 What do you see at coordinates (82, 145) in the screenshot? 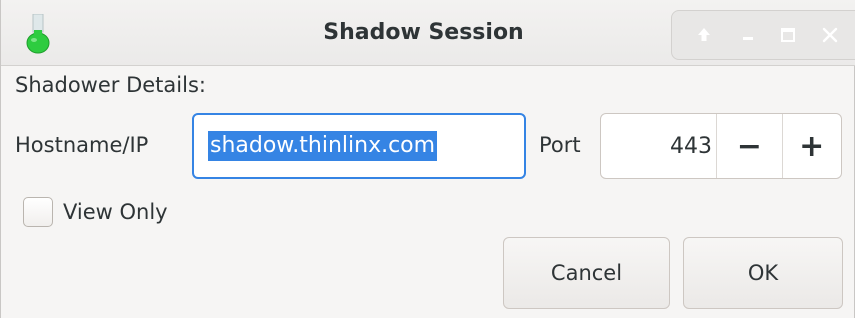
I see `hostname-label: Hostname/IP` at bounding box center [82, 145].